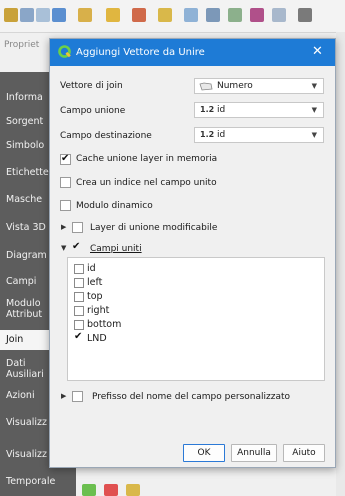 The height and width of the screenshot is (496, 345). What do you see at coordinates (65, 159) in the screenshot?
I see `cache-join-checkbox` at bounding box center [65, 159].